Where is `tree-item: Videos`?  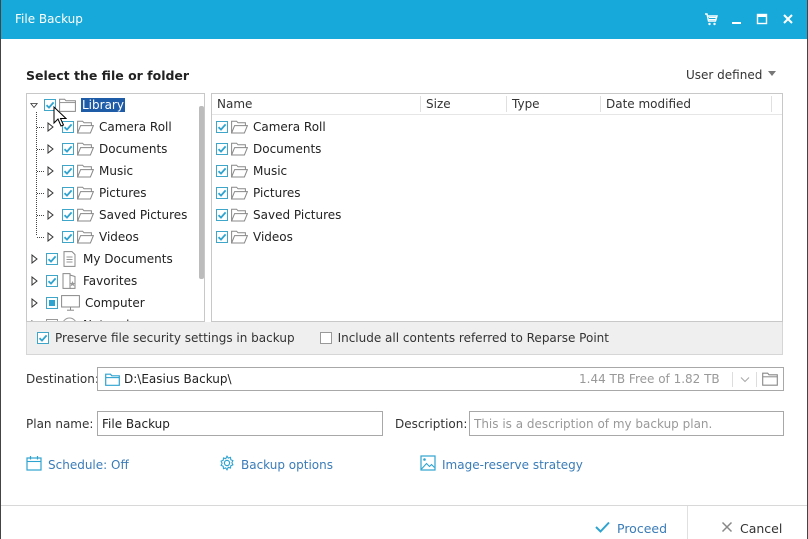 tree-item: Videos is located at coordinates (92, 237).